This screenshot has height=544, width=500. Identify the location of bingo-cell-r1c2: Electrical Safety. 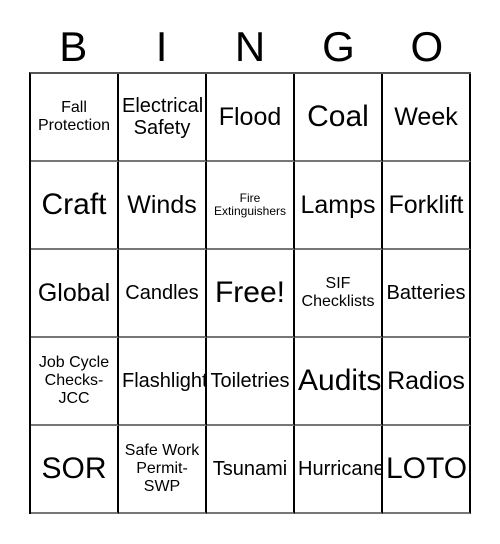
(163, 118).